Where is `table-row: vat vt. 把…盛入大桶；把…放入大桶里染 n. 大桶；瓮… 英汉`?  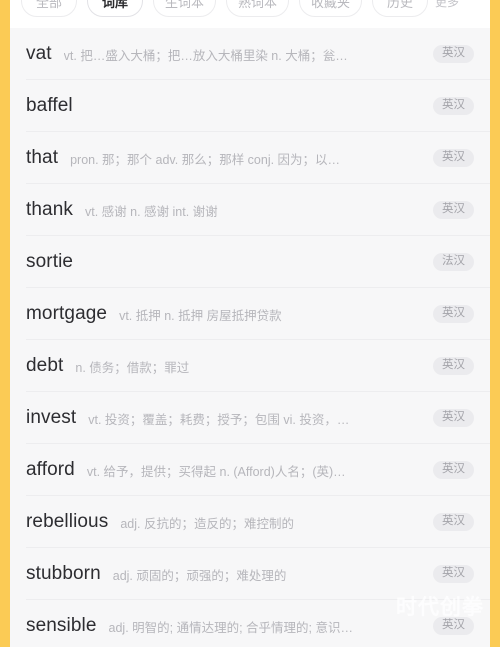 table-row: vat vt. 把…盛入大桶；把…放入大桶里染 n. 大桶；瓮… 英汉 is located at coordinates (250, 54).